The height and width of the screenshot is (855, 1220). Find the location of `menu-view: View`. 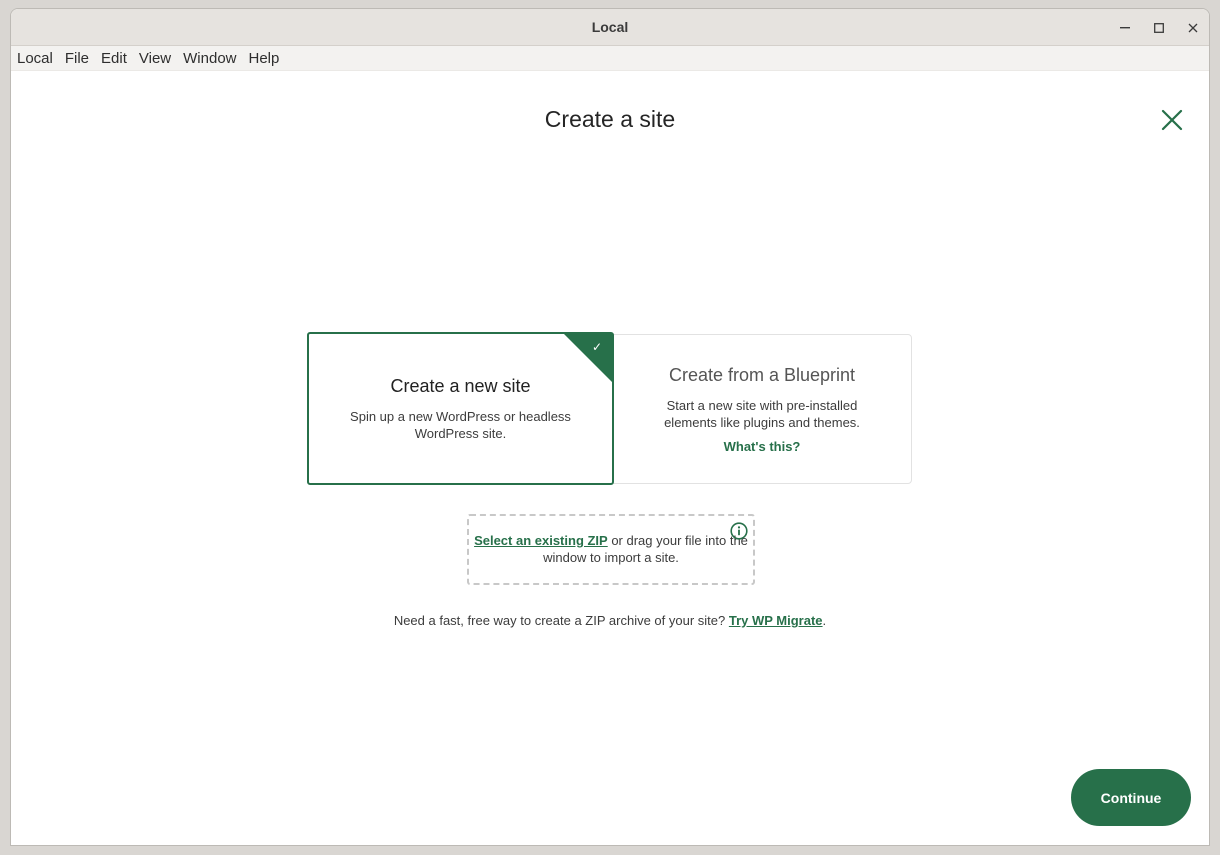

menu-view: View is located at coordinates (155, 58).